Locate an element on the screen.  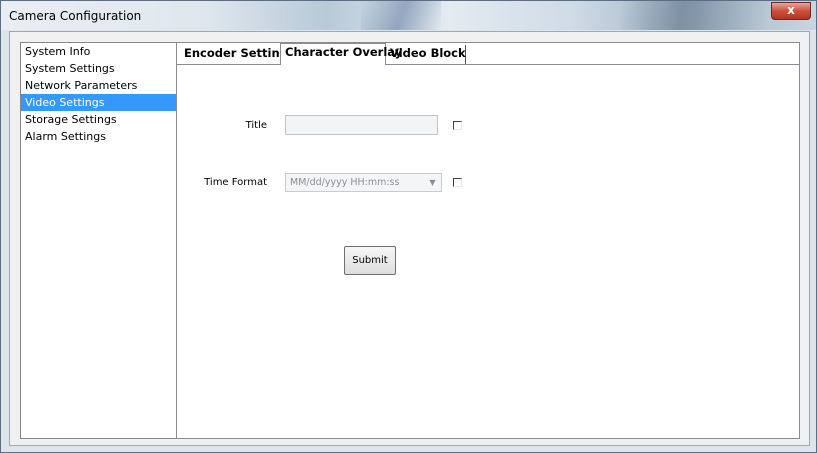
title-bar: Camera Configuration x is located at coordinates (408, 15).